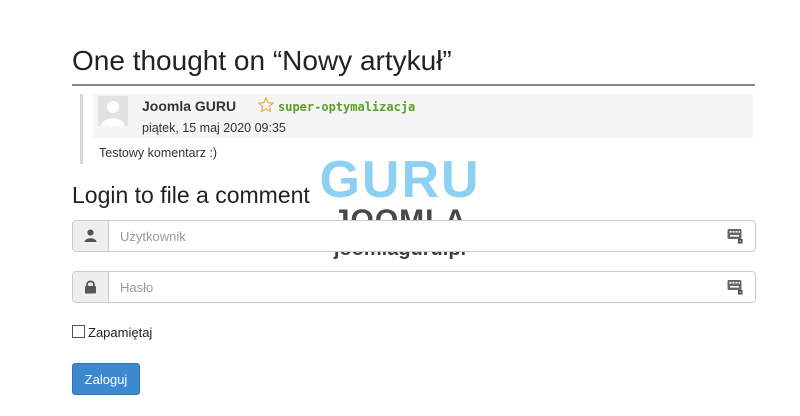 The image size is (800, 416). I want to click on avatar-icon, so click(113, 111).